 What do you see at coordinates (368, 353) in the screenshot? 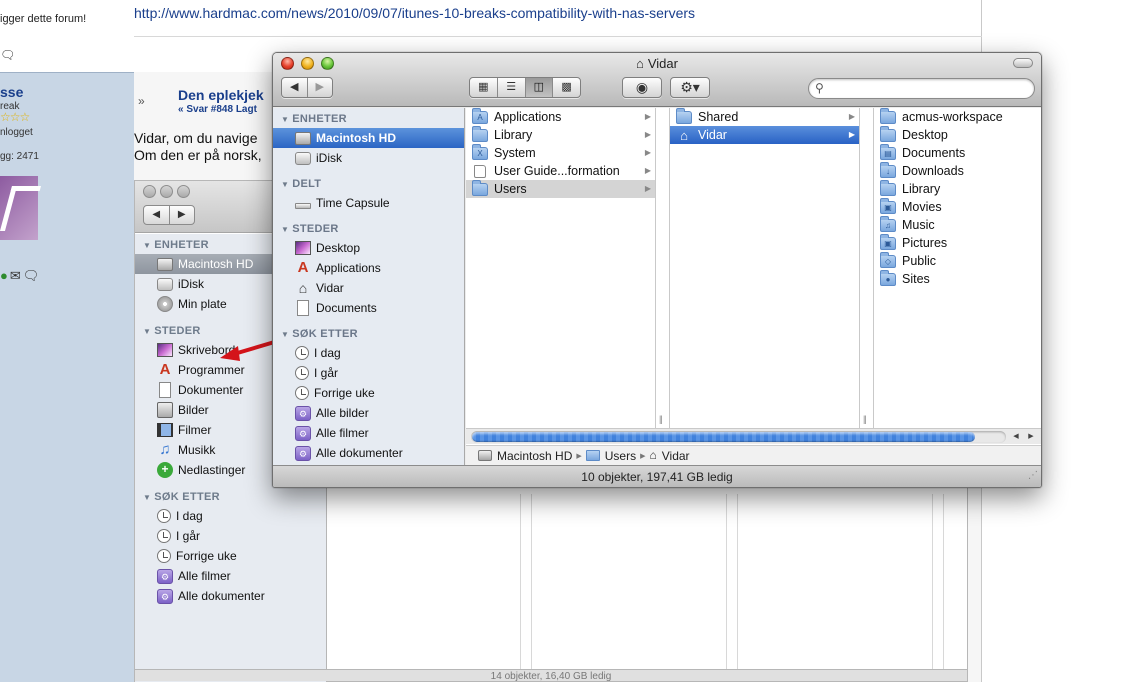
I see `sidebar-item-i-dag: I dag` at bounding box center [368, 353].